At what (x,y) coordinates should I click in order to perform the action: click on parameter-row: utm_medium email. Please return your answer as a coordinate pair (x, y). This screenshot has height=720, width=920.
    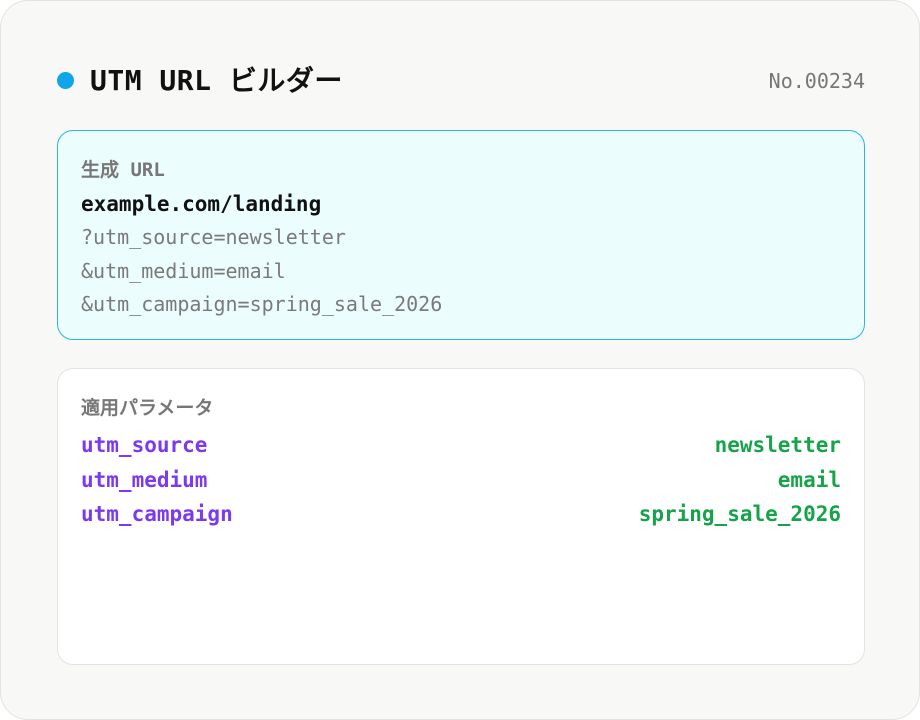
    Looking at the image, I should click on (461, 480).